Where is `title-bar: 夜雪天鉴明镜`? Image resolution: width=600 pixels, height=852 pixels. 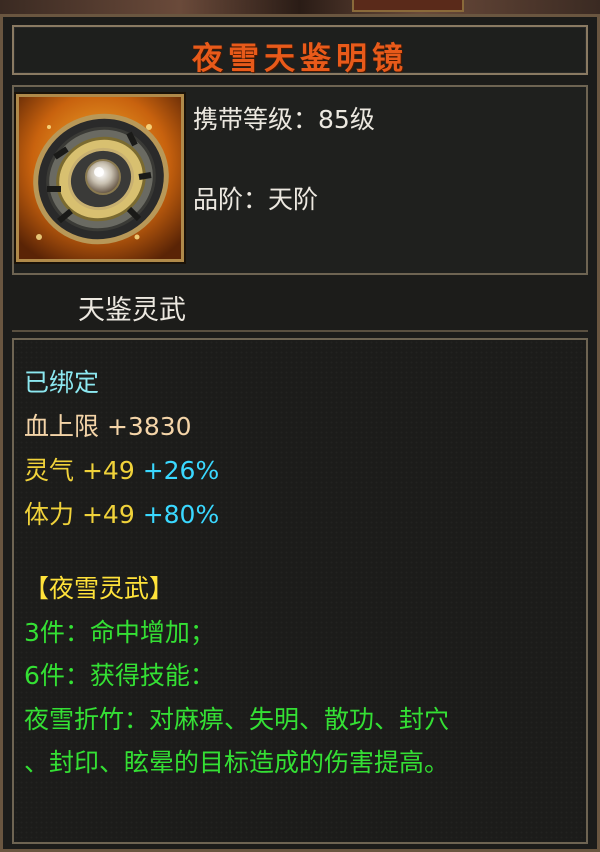
title-bar: 夜雪天鉴明镜 is located at coordinates (300, 51).